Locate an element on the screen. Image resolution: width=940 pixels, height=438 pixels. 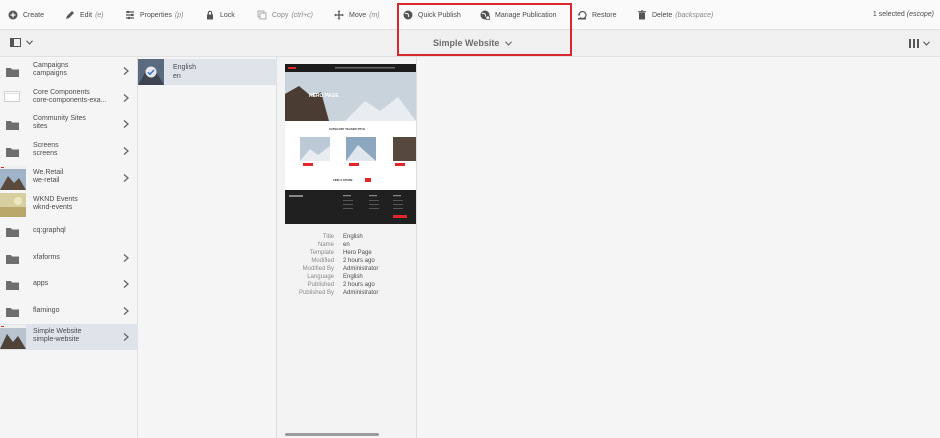
list-item-simple-website: Simple Website simple-website is located at coordinates (69, 337).